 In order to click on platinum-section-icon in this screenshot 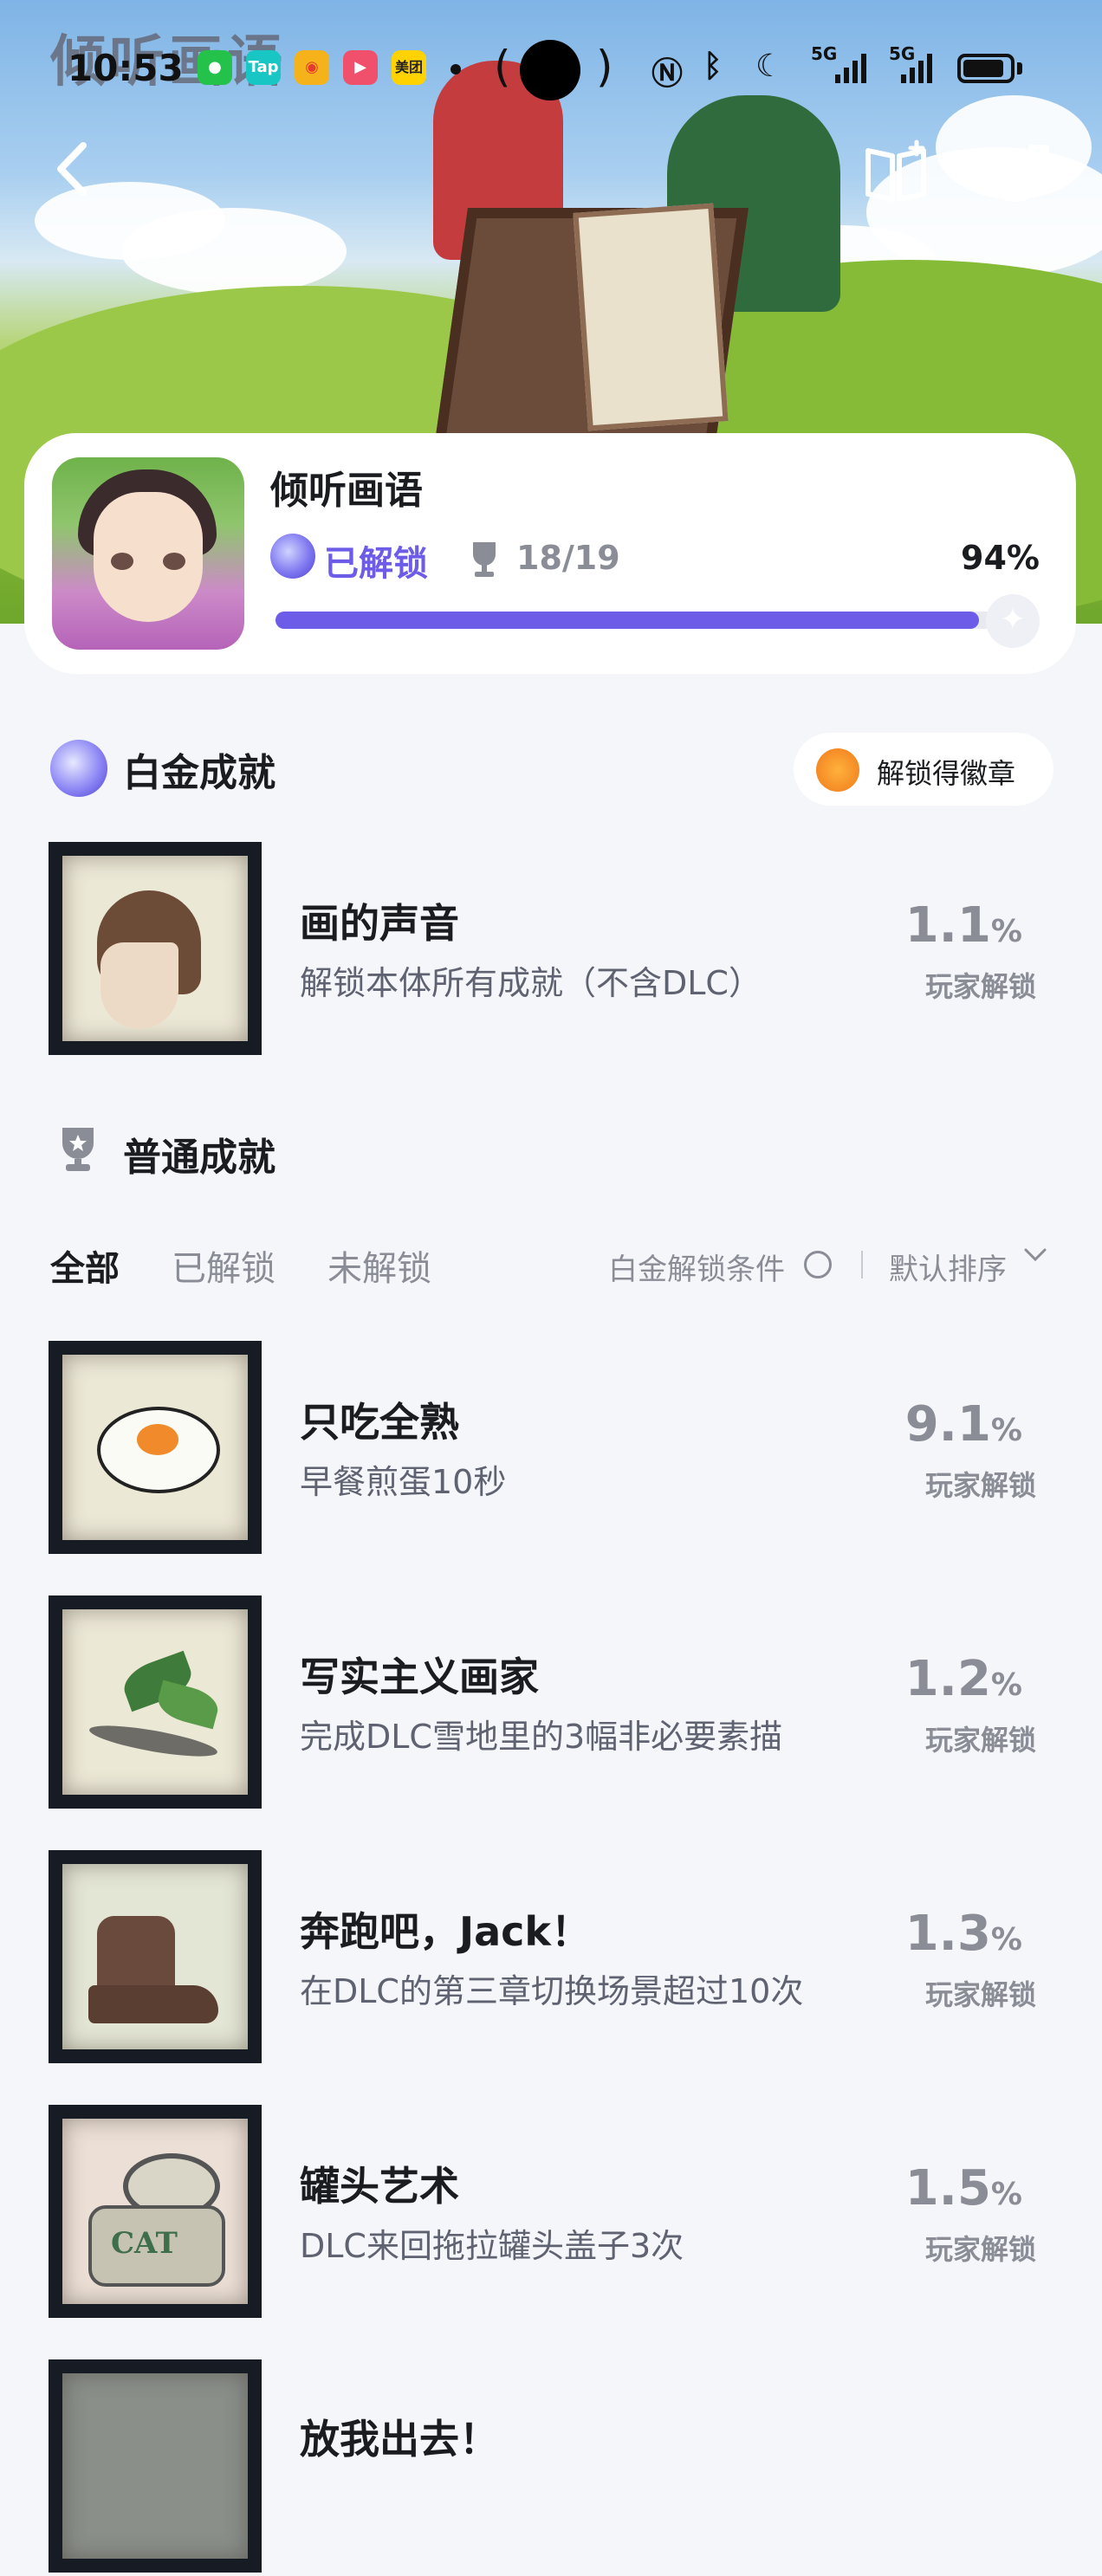, I will do `click(78, 768)`.